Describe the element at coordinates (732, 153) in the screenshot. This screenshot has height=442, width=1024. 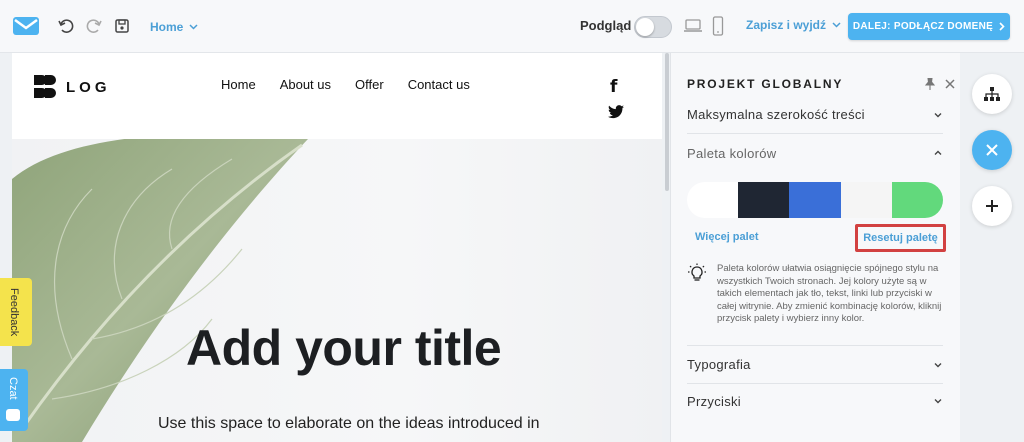
I see `accordion-label: Paleta kolorów` at that location.